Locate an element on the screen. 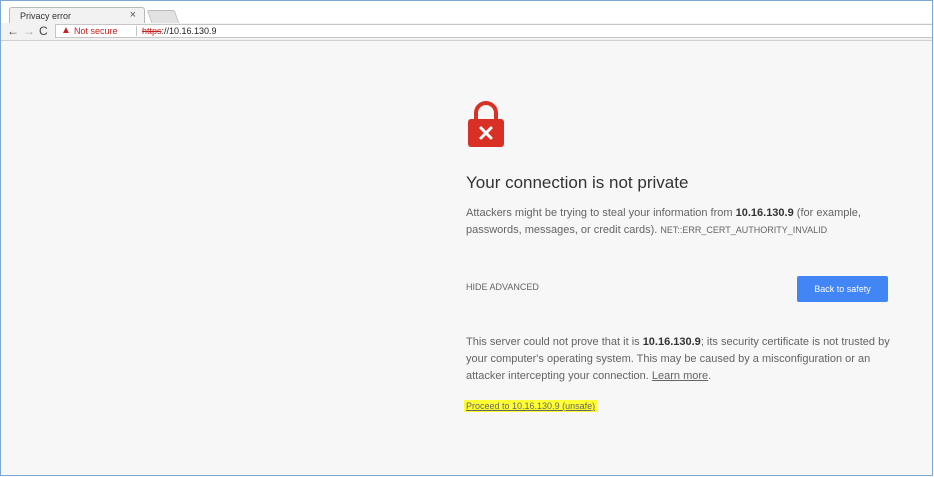 The image size is (934, 477). hide-advanced-link: HIDE ADVANCED is located at coordinates (502, 287).